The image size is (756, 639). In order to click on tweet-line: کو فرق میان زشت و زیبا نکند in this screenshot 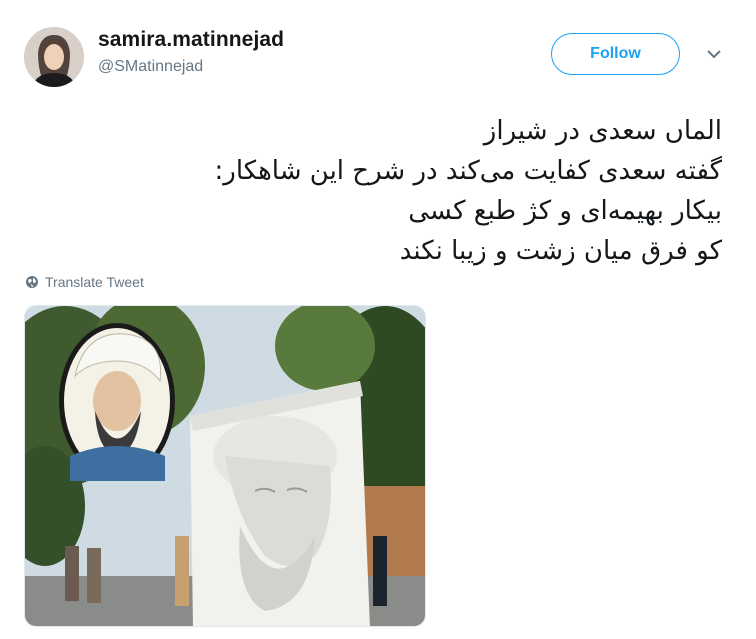, I will do `click(560, 251)`.